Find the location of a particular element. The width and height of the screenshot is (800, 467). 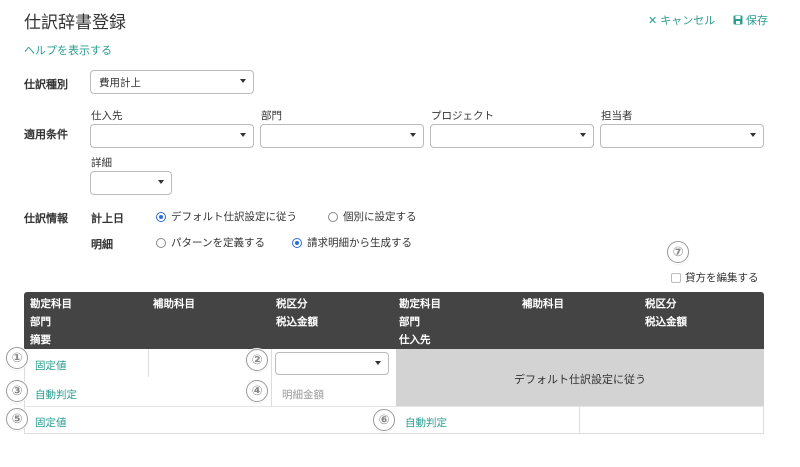

credit-sub-account-header: 補助科目 is located at coordinates (543, 304).